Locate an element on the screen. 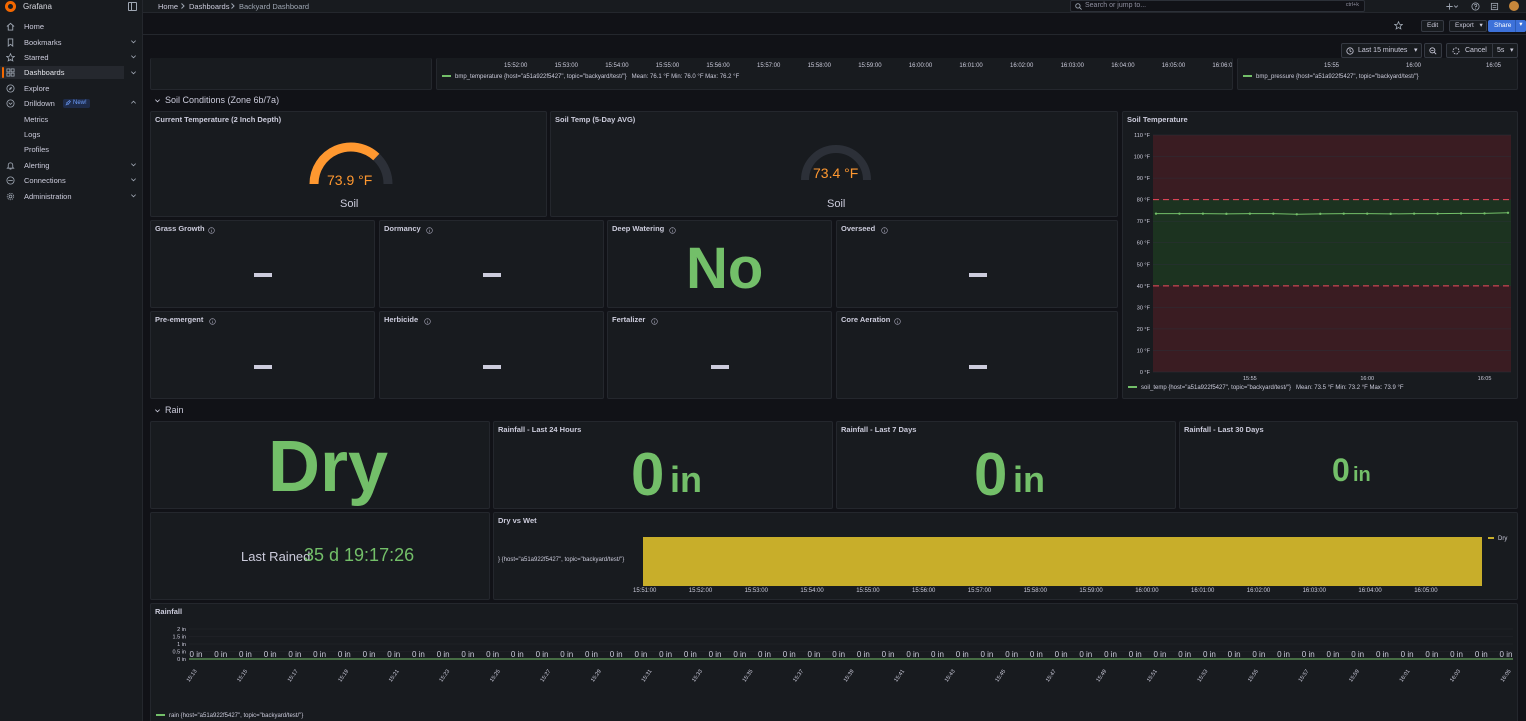 This screenshot has width=1526, height=721. y-tick-label: 90 °F is located at coordinates (1144, 179).